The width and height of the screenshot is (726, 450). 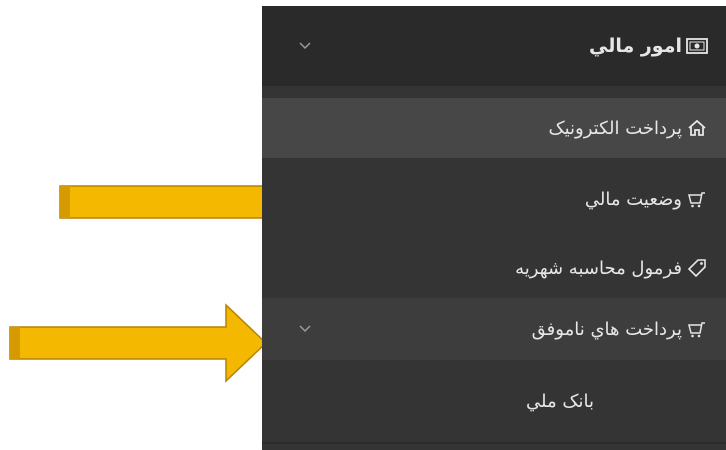 What do you see at coordinates (560, 401) in the screenshot?
I see `menu-item-label: بانک ملي` at bounding box center [560, 401].